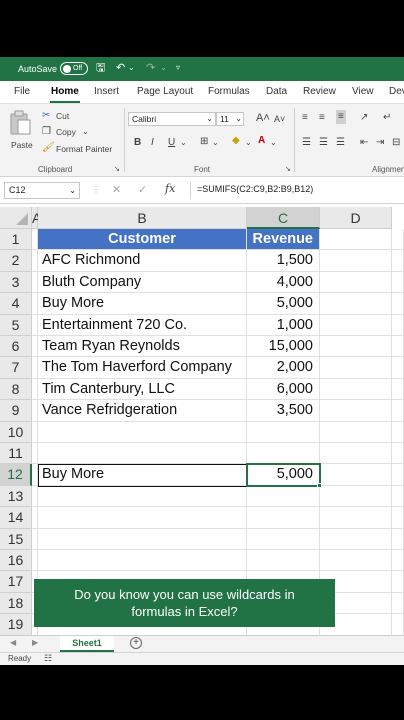 Image resolution: width=404 pixels, height=720 pixels. What do you see at coordinates (16, 218) in the screenshot?
I see `select-all-corner` at bounding box center [16, 218].